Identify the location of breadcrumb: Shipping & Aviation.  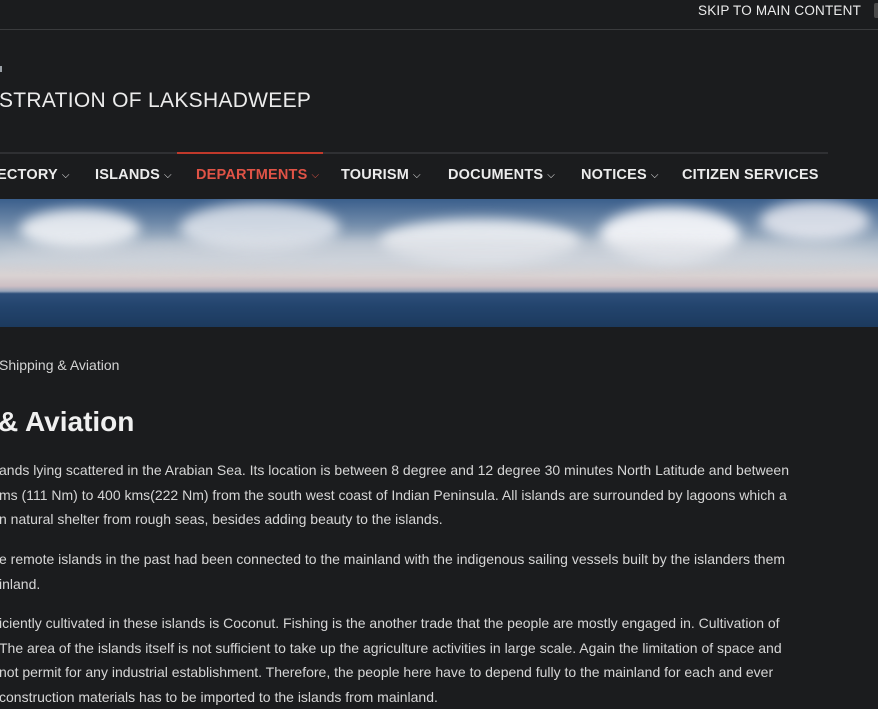
(59, 365).